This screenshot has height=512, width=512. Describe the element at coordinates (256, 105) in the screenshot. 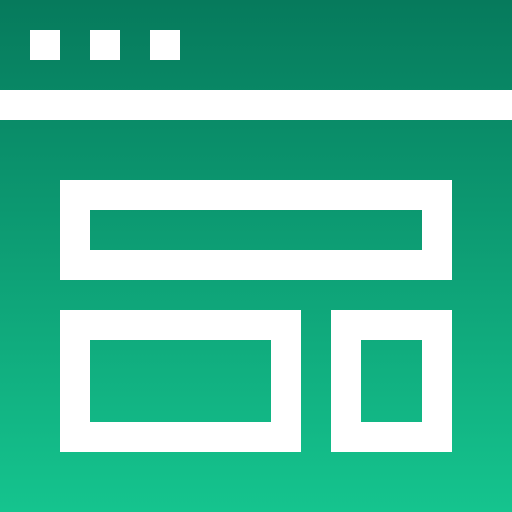

I see `title-bar-divider` at that location.